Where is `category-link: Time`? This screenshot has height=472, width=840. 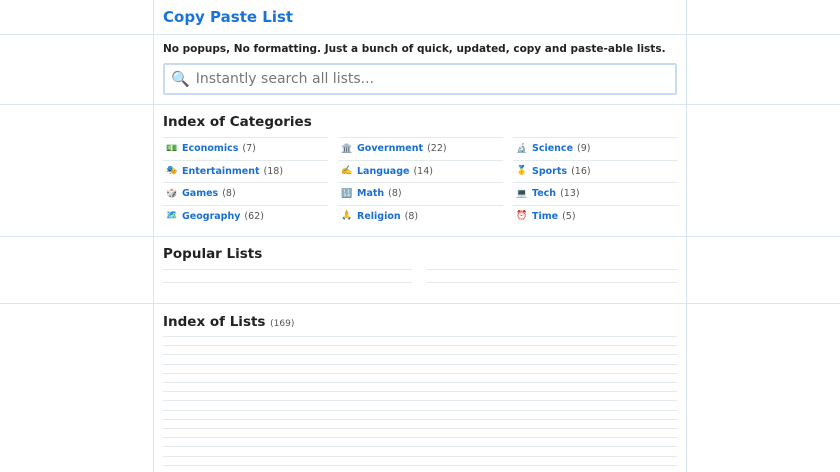 category-link: Time is located at coordinates (545, 216).